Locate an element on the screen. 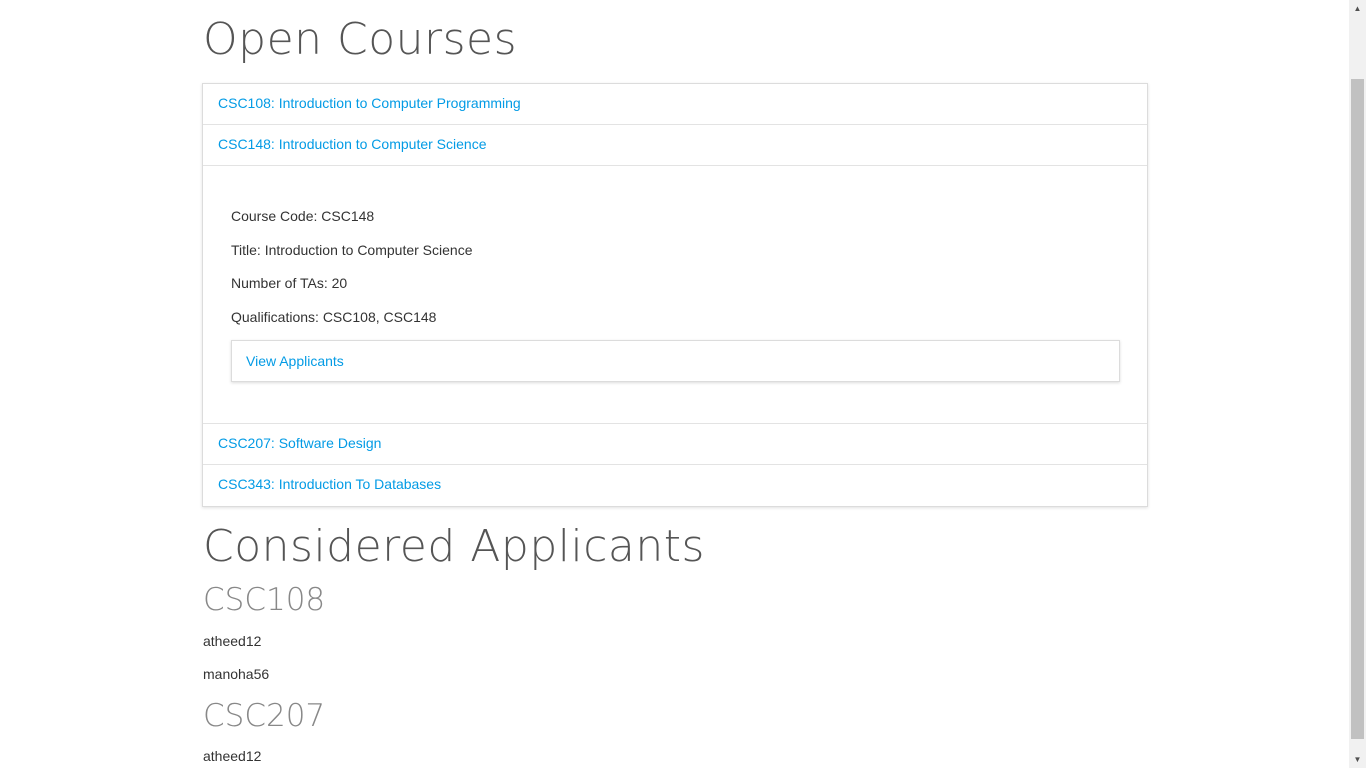  down-arrow-icon: ▼ is located at coordinates (1357, 759).